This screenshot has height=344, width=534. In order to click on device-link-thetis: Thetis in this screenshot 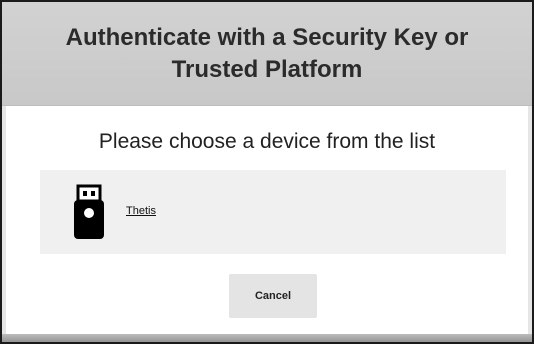, I will do `click(141, 211)`.